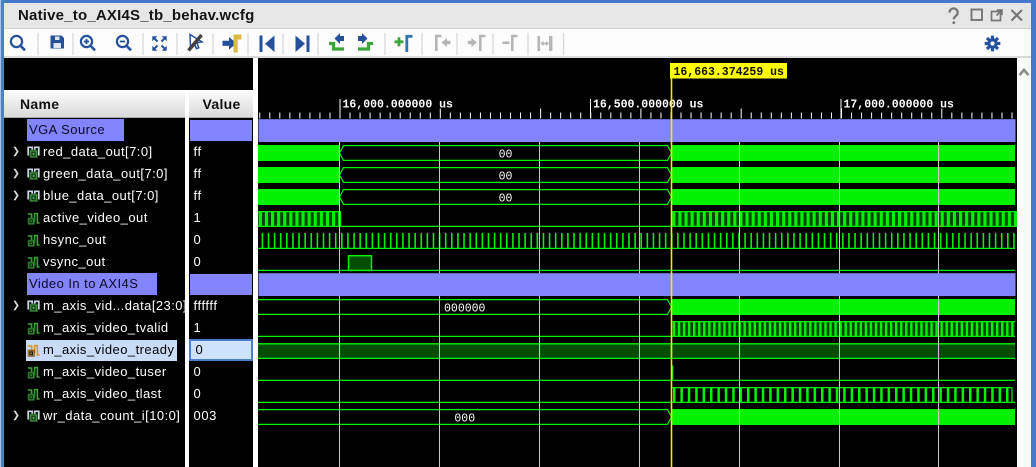 The image size is (1036, 467). What do you see at coordinates (398, 104) in the screenshot?
I see `svg-text: 16,000.000000 us` at bounding box center [398, 104].